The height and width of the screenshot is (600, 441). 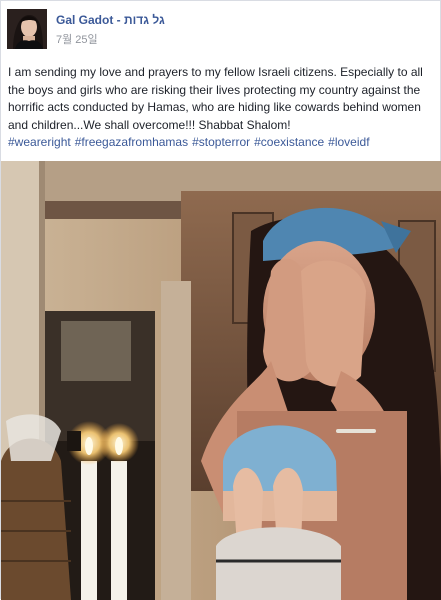 What do you see at coordinates (289, 142) in the screenshot?
I see `hashtag-coexistance: #coexistance` at bounding box center [289, 142].